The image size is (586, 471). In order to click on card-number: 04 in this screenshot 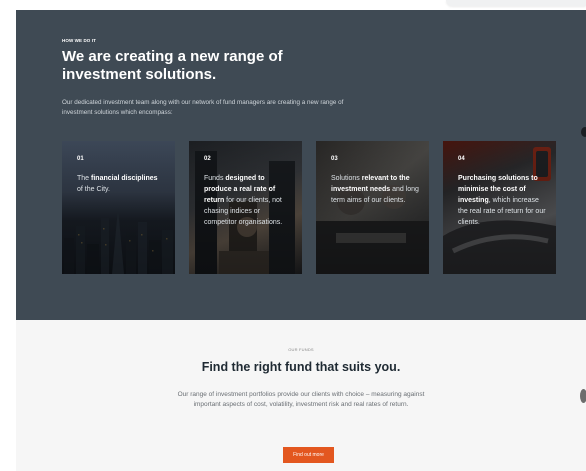, I will do `click(461, 159)`.